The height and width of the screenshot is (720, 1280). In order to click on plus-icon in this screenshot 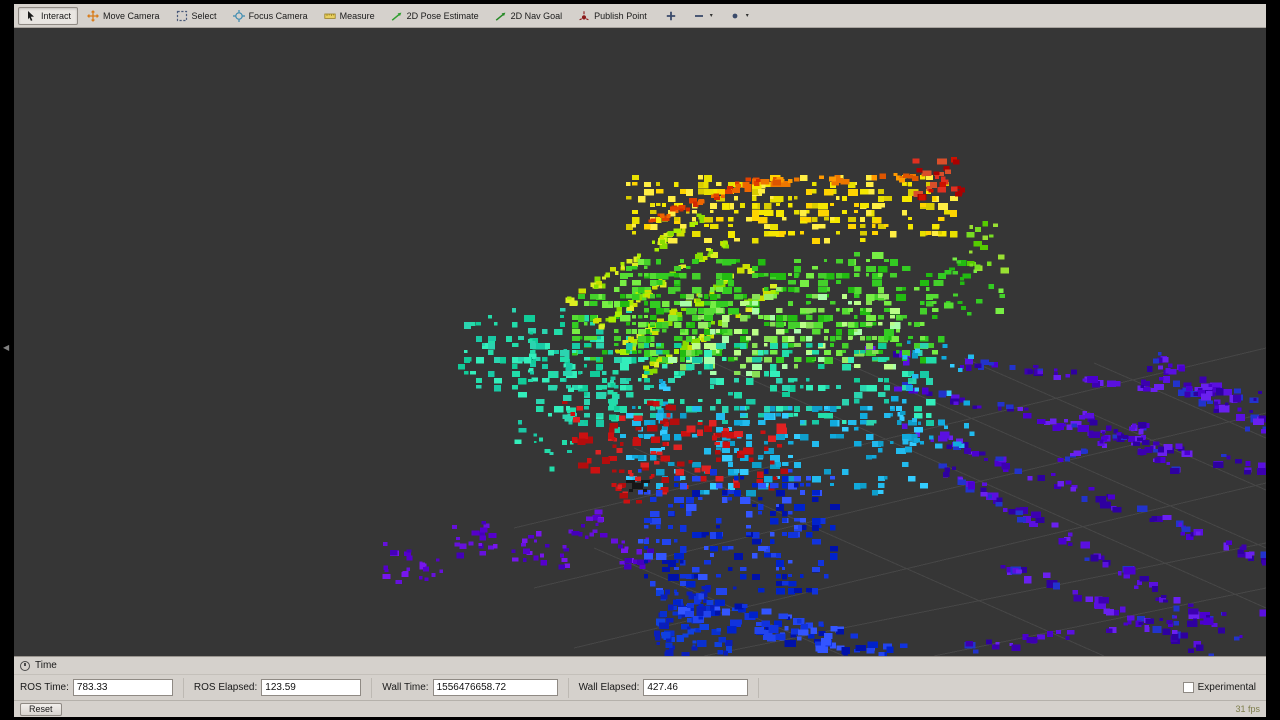, I will do `click(670, 15)`.